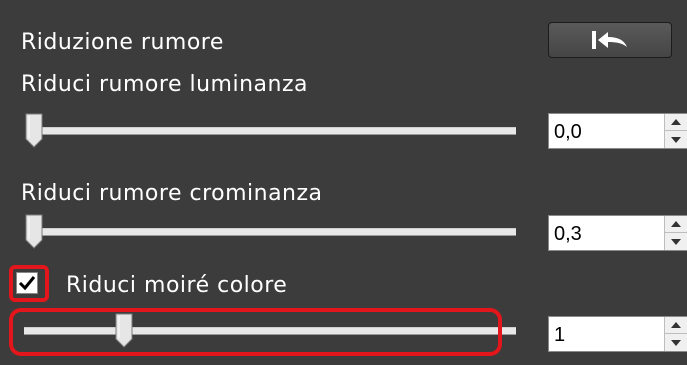 The width and height of the screenshot is (687, 365). Describe the element at coordinates (568, 234) in the screenshot. I see `chrominance-value: 0,3` at that location.